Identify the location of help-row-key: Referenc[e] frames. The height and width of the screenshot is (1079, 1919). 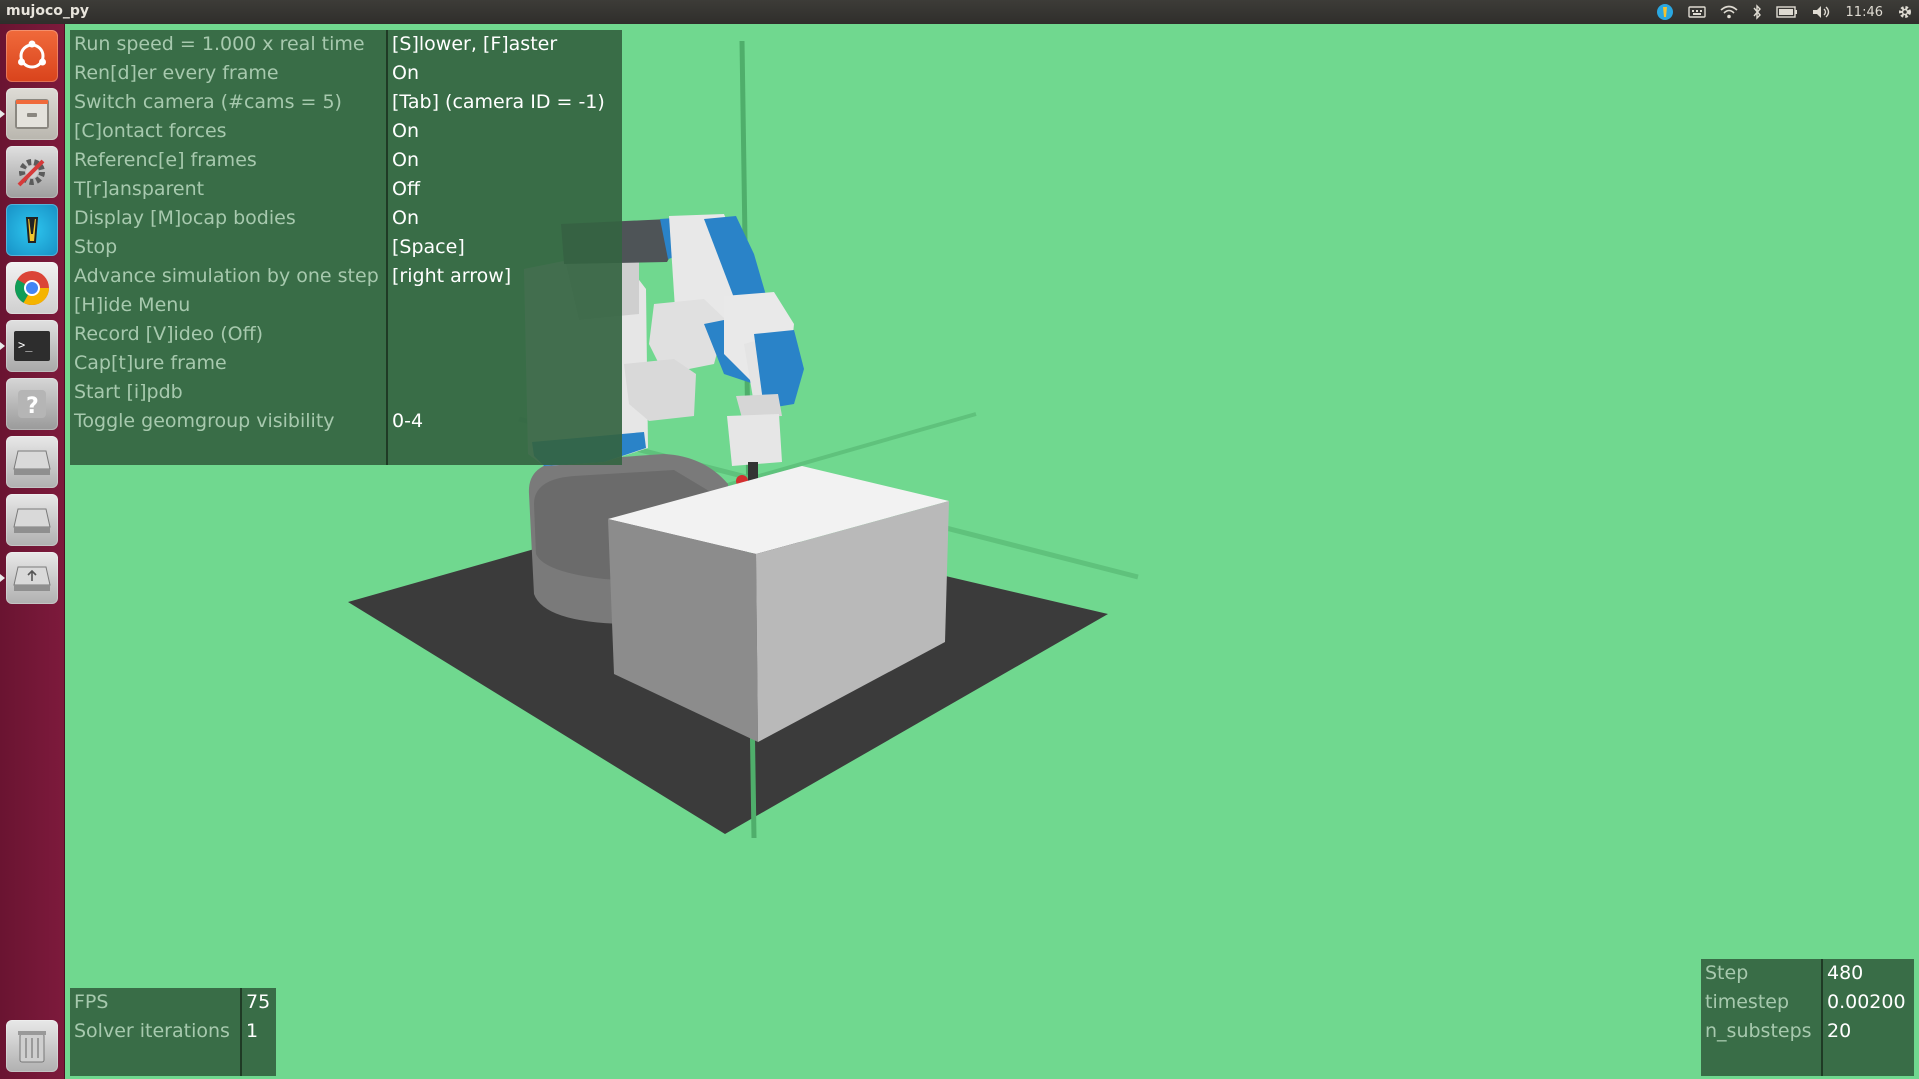
(165, 160).